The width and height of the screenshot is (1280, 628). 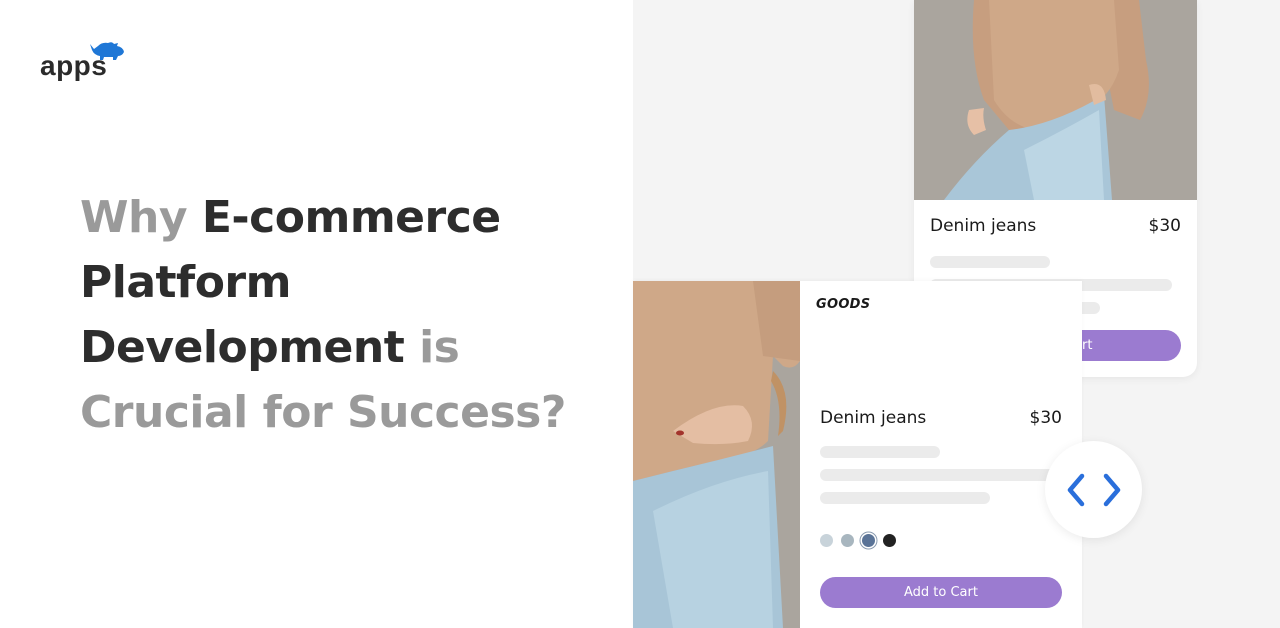 I want to click on headline-development: Development, so click(x=242, y=347).